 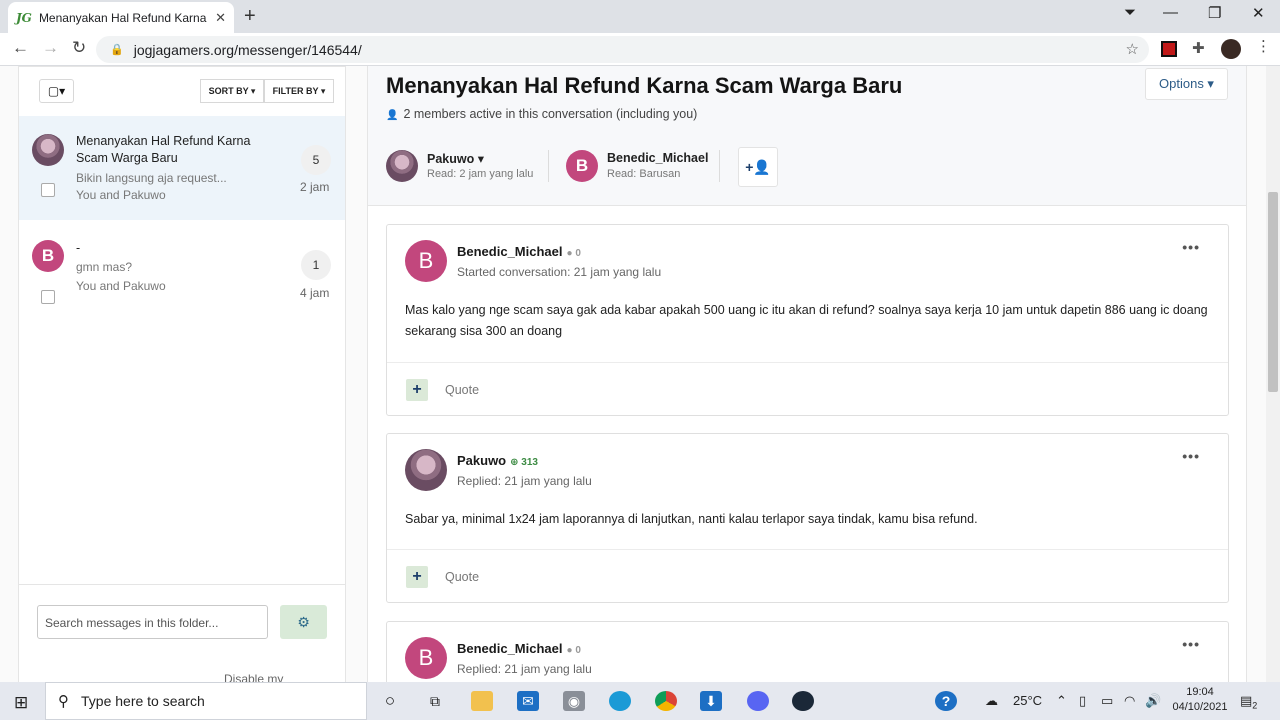 What do you see at coordinates (480, 174) in the screenshot?
I see `participant-read-status: Read: 2 jam yang lalu` at bounding box center [480, 174].